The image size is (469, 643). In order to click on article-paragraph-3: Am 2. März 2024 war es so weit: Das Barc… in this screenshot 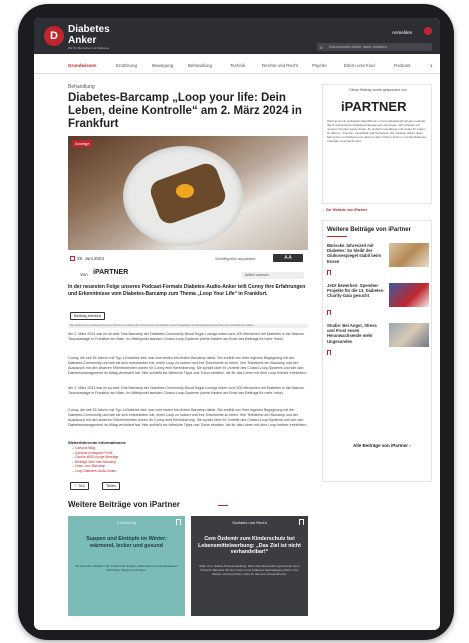, I will do `click(186, 390)`.